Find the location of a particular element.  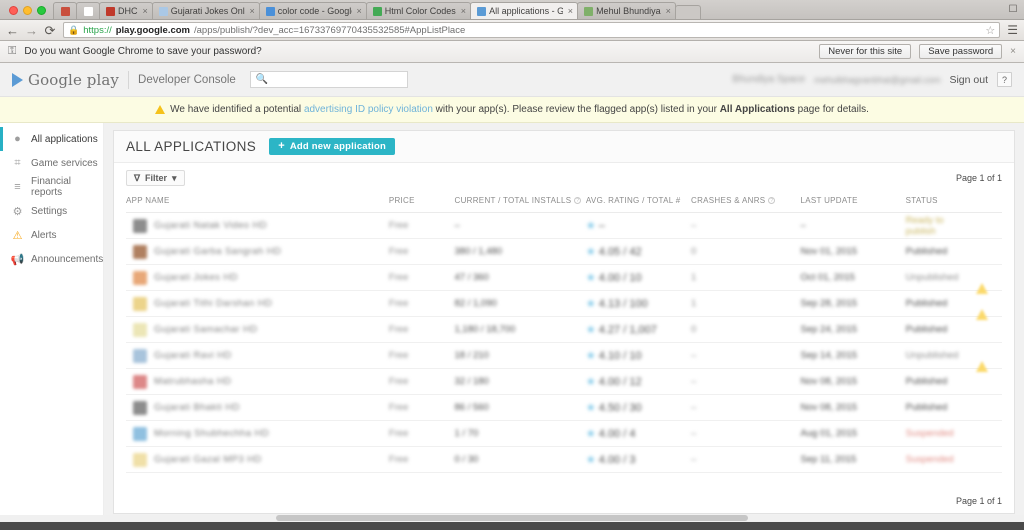

bookmark-star-icon: ☆ is located at coordinates (990, 30).